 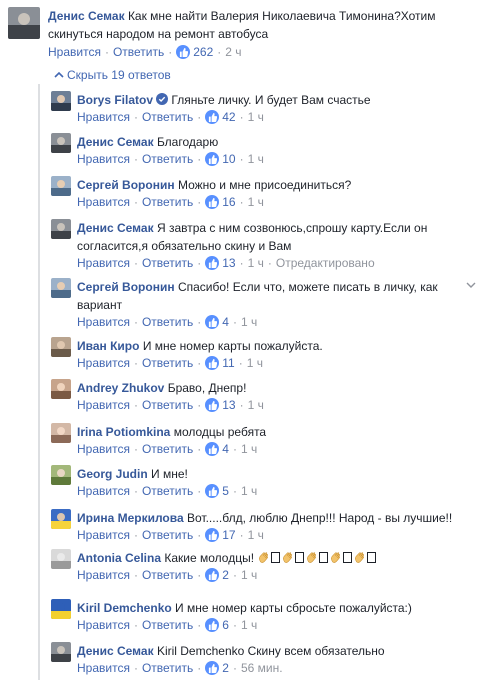 I want to click on unknown-glyph-box, so click(x=276, y=557).